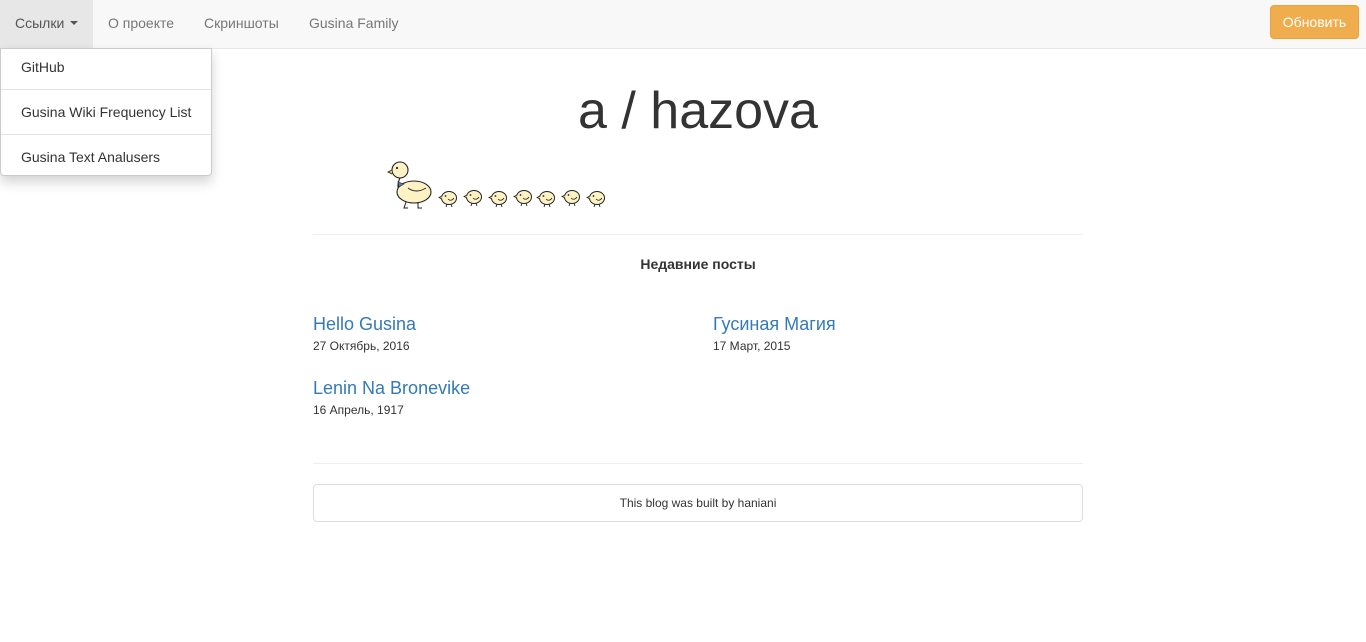  Describe the element at coordinates (106, 69) in the screenshot. I see `dropdown-item-github: GitHub` at that location.